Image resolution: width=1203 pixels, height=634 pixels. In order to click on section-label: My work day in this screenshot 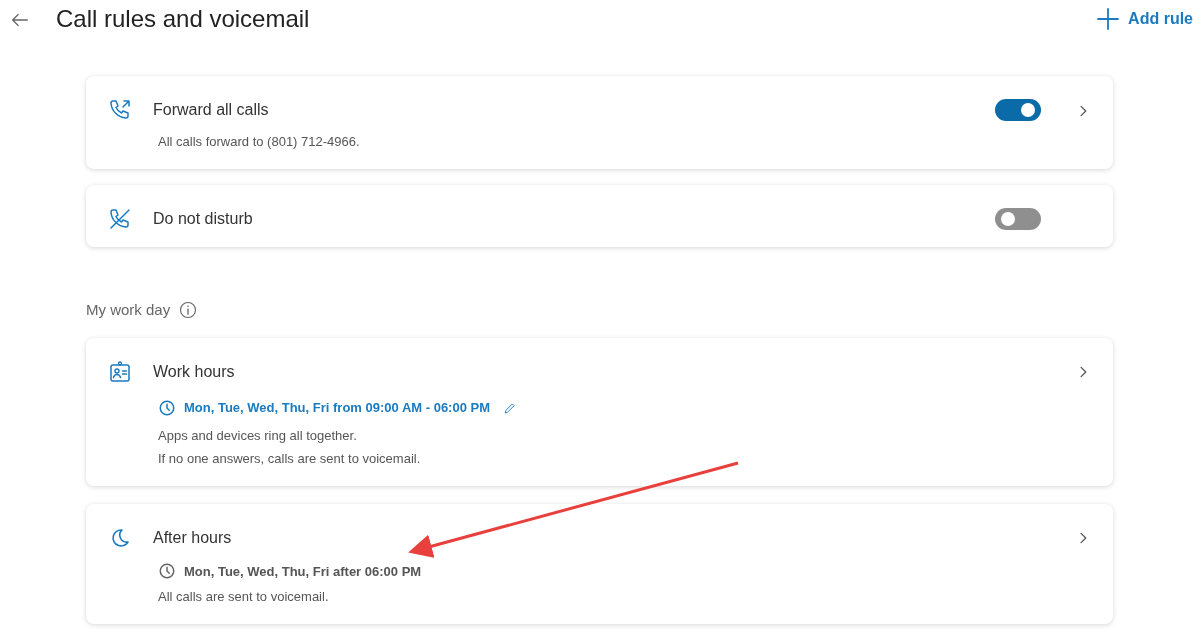, I will do `click(128, 310)`.